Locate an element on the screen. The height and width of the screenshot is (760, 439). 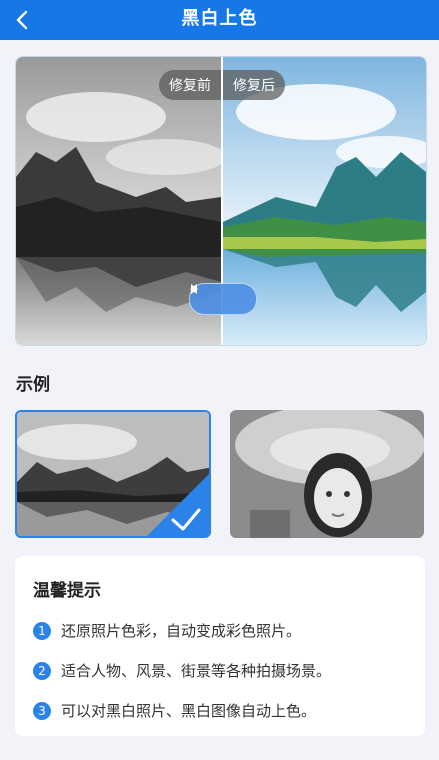
examples-title: 示例 is located at coordinates (33, 385).